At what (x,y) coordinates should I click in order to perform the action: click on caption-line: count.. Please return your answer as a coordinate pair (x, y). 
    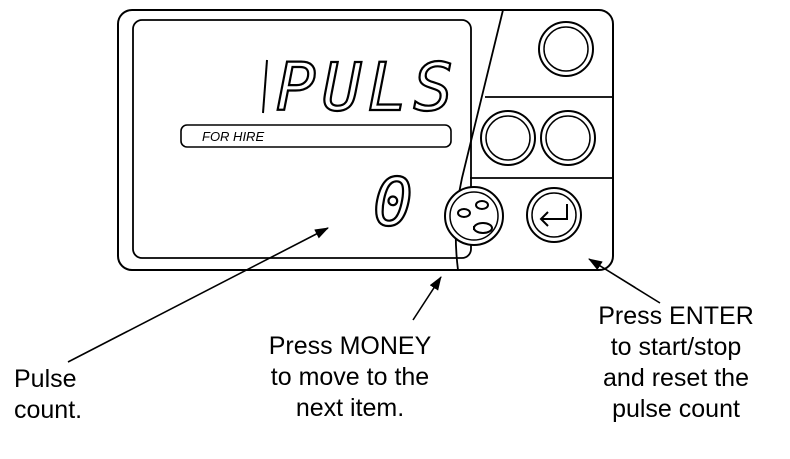
    Looking at the image, I should click on (48, 410).